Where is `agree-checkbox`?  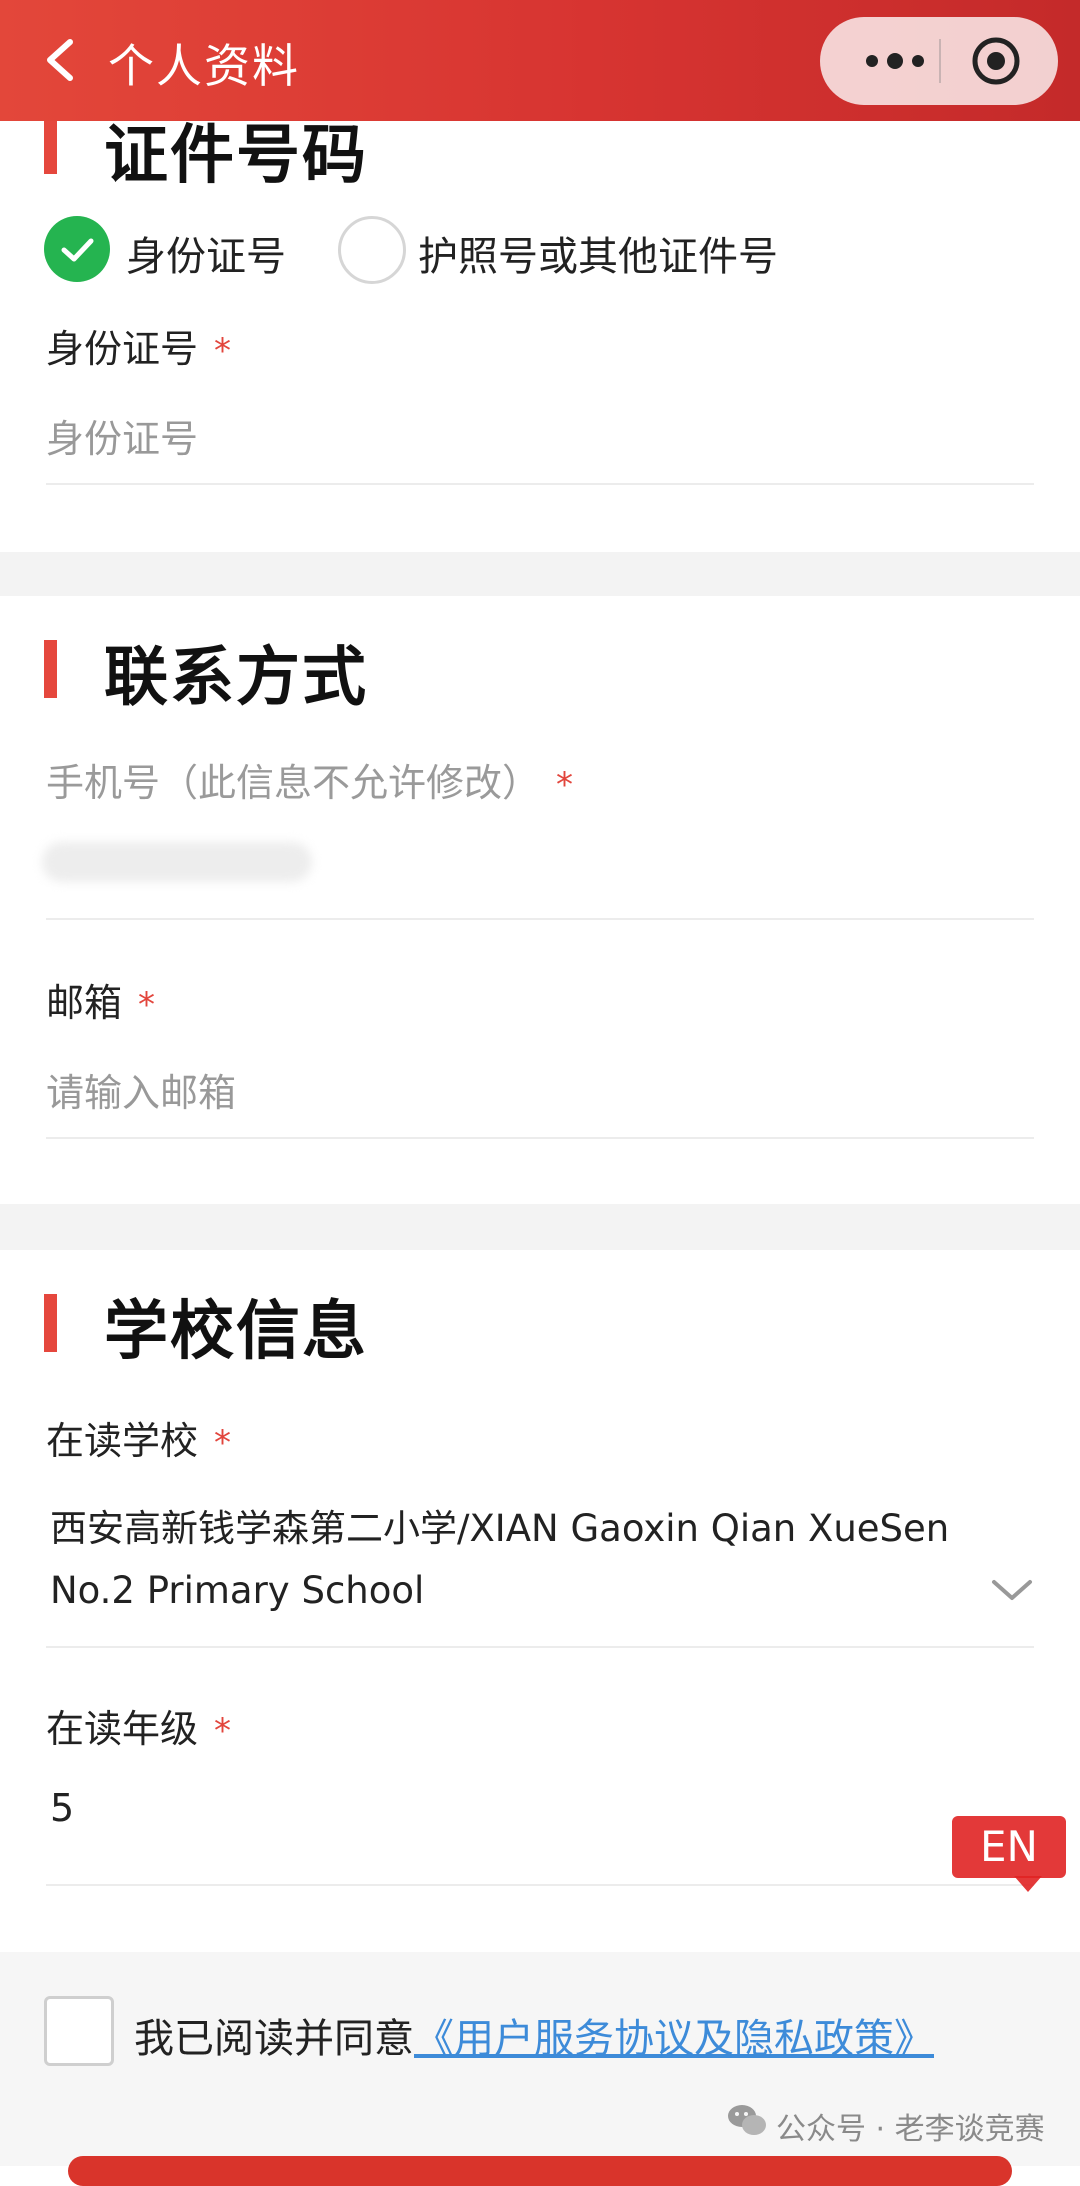 agree-checkbox is located at coordinates (79, 2031).